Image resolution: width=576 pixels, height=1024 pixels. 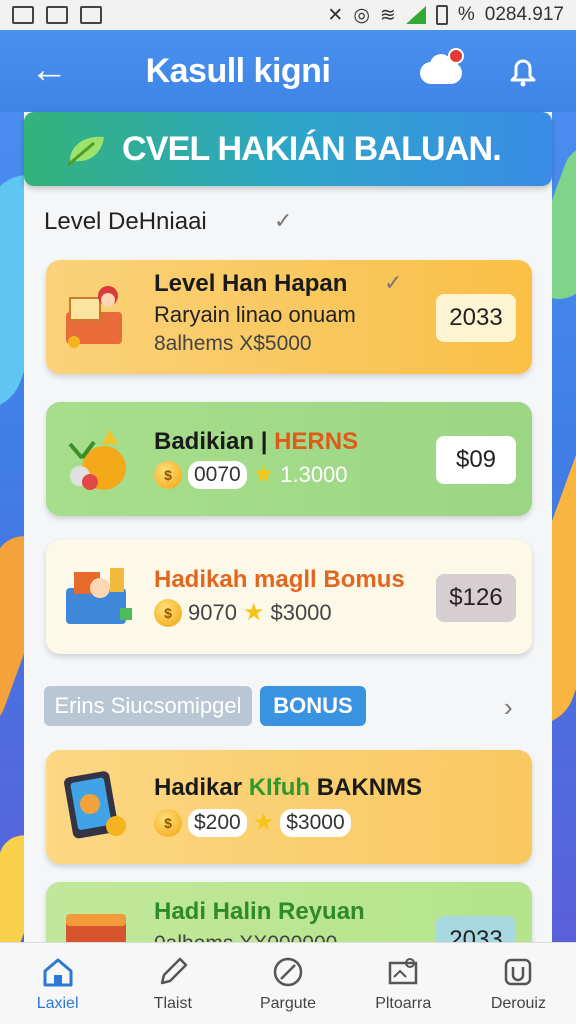 What do you see at coordinates (23, 15) in the screenshot?
I see `image-icon` at bounding box center [23, 15].